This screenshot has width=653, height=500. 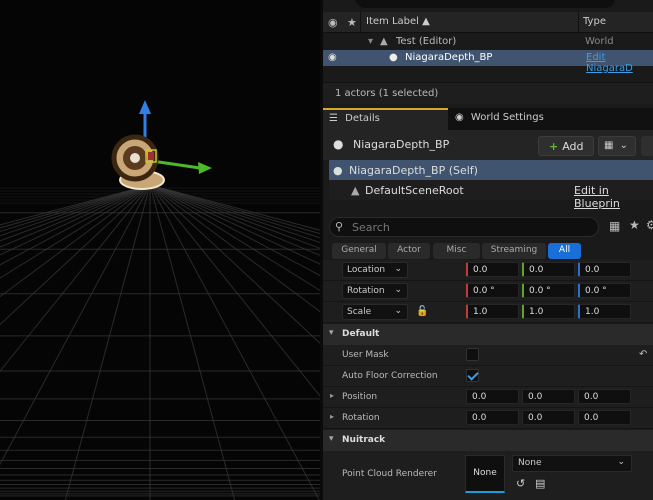 What do you see at coordinates (488, 62) in the screenshot?
I see `outliner-row-actor: ◉ ● NiagaraDepth_BP Edit NiagaraD` at bounding box center [488, 62].